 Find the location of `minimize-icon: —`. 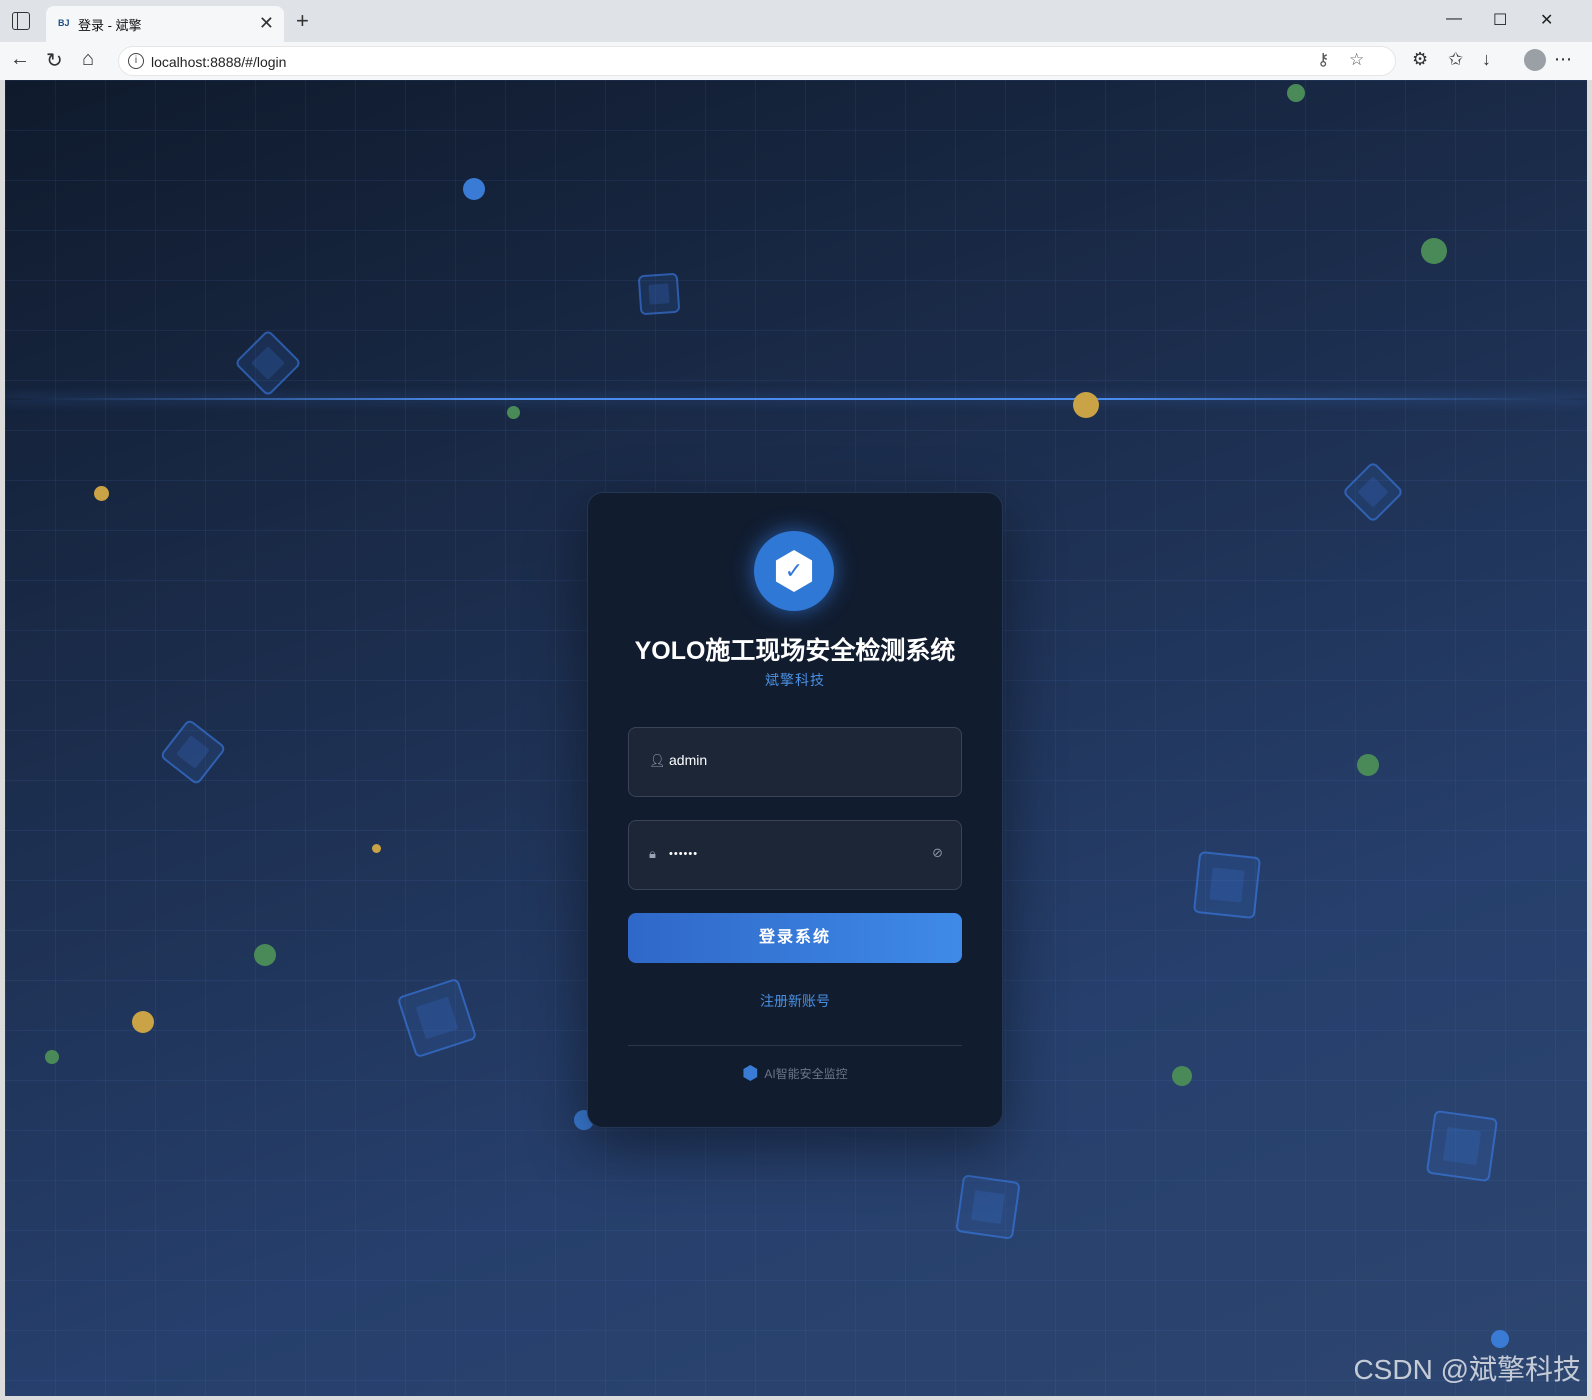

minimize-icon: — is located at coordinates (1454, 19).